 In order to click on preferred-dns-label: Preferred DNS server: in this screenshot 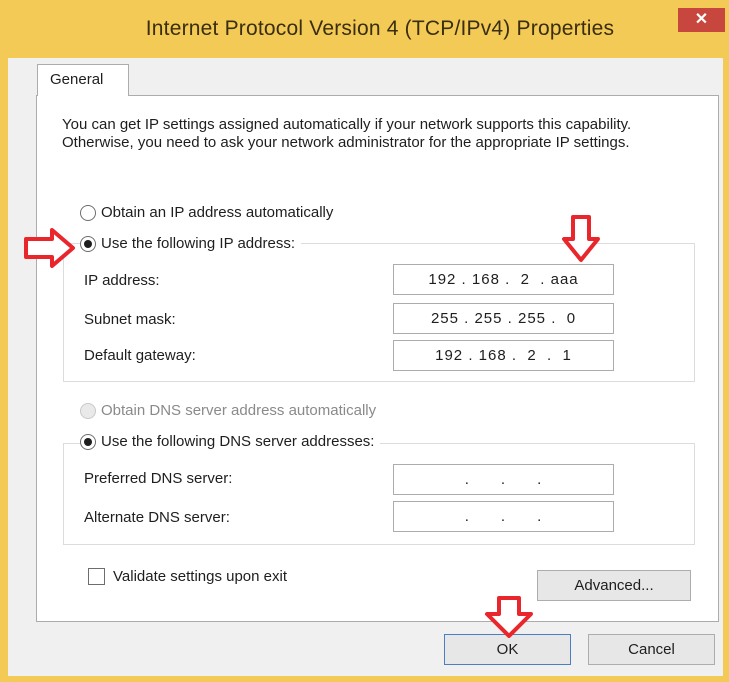, I will do `click(158, 478)`.